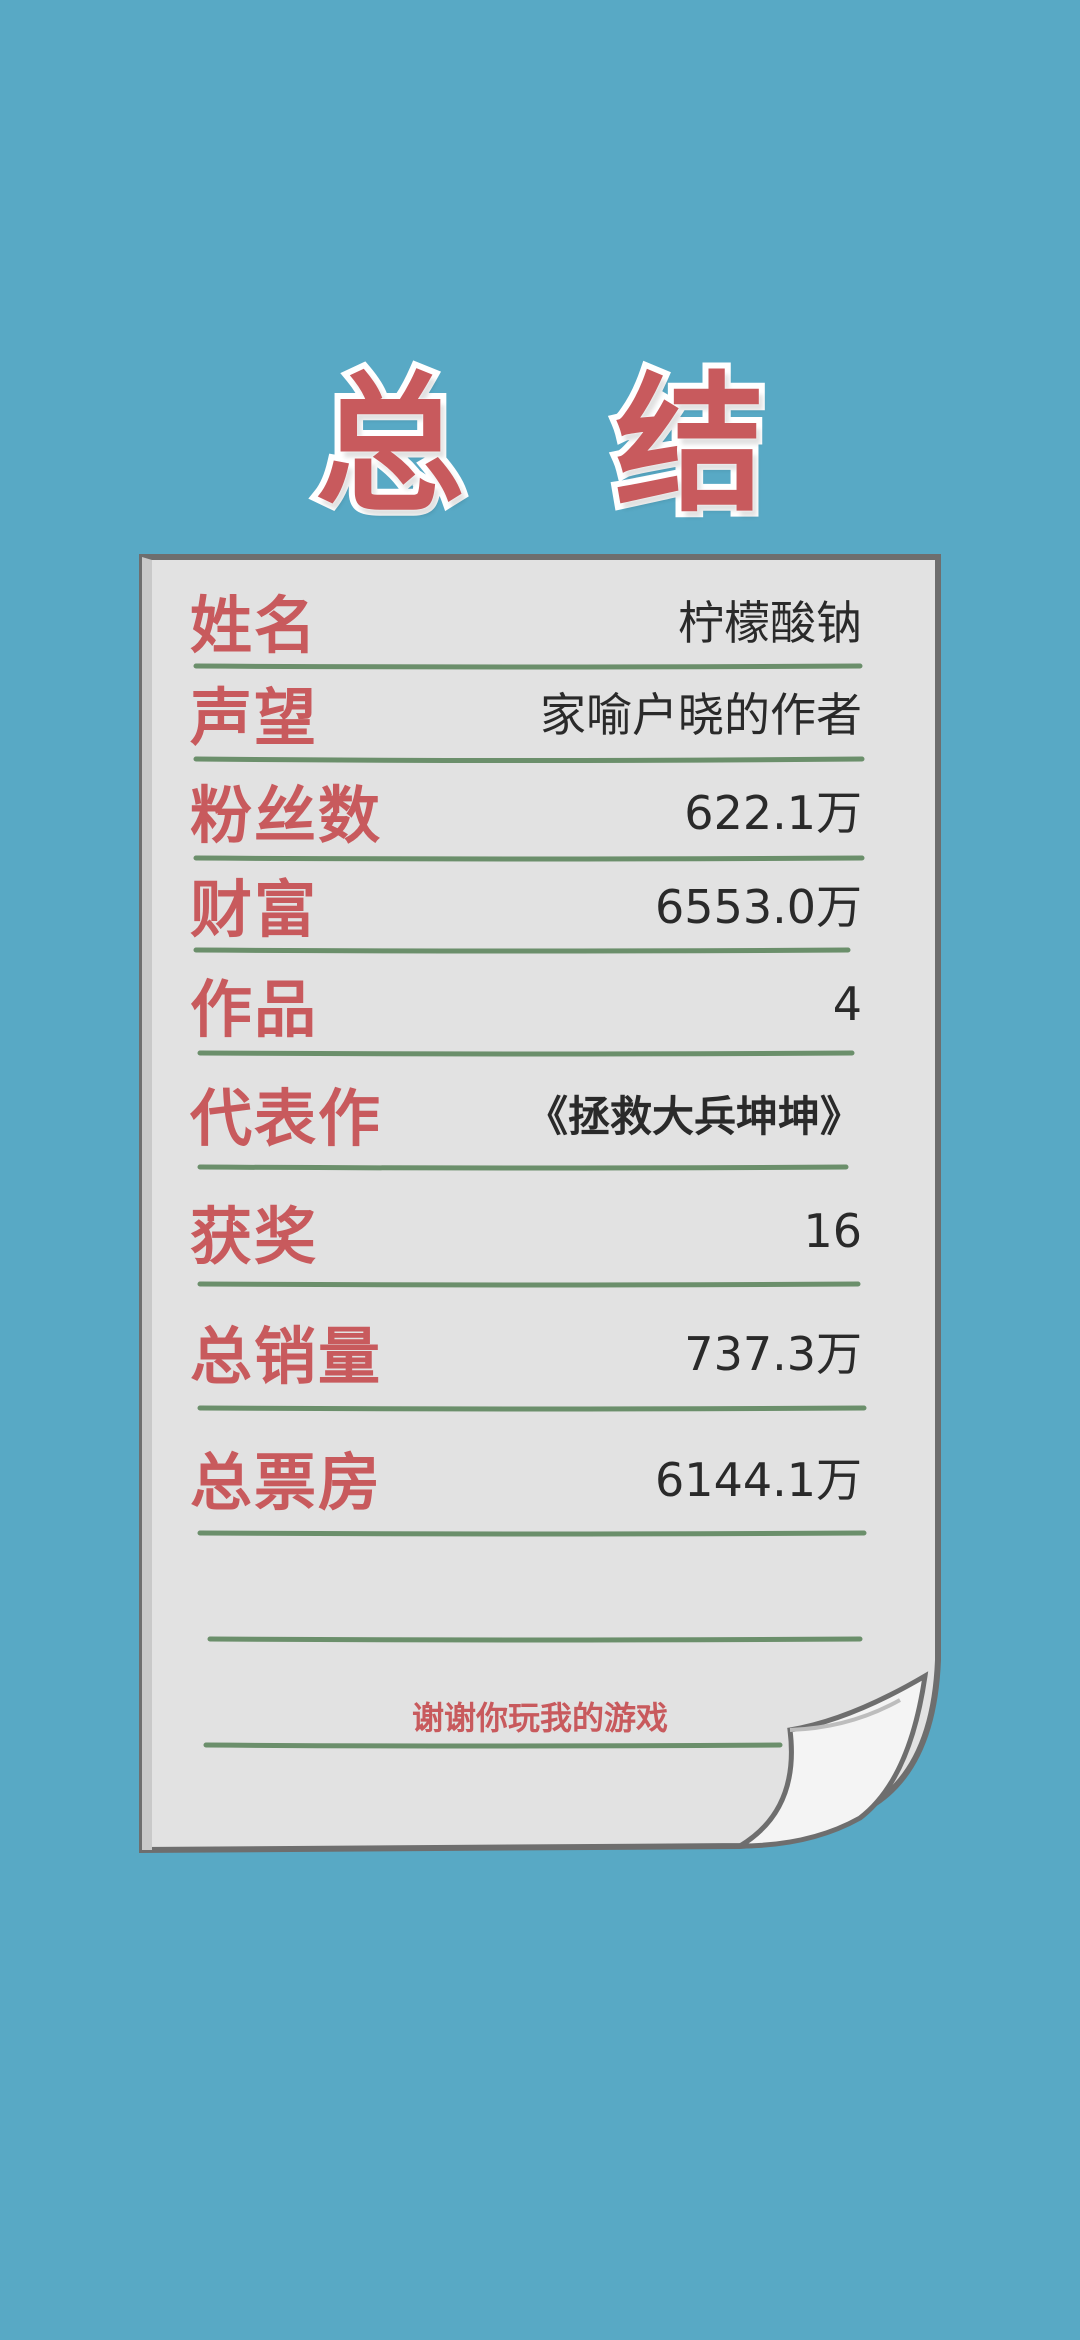 Image resolution: width=1080 pixels, height=2340 pixels. What do you see at coordinates (286, 1356) in the screenshot?
I see `row-label: 总销量` at bounding box center [286, 1356].